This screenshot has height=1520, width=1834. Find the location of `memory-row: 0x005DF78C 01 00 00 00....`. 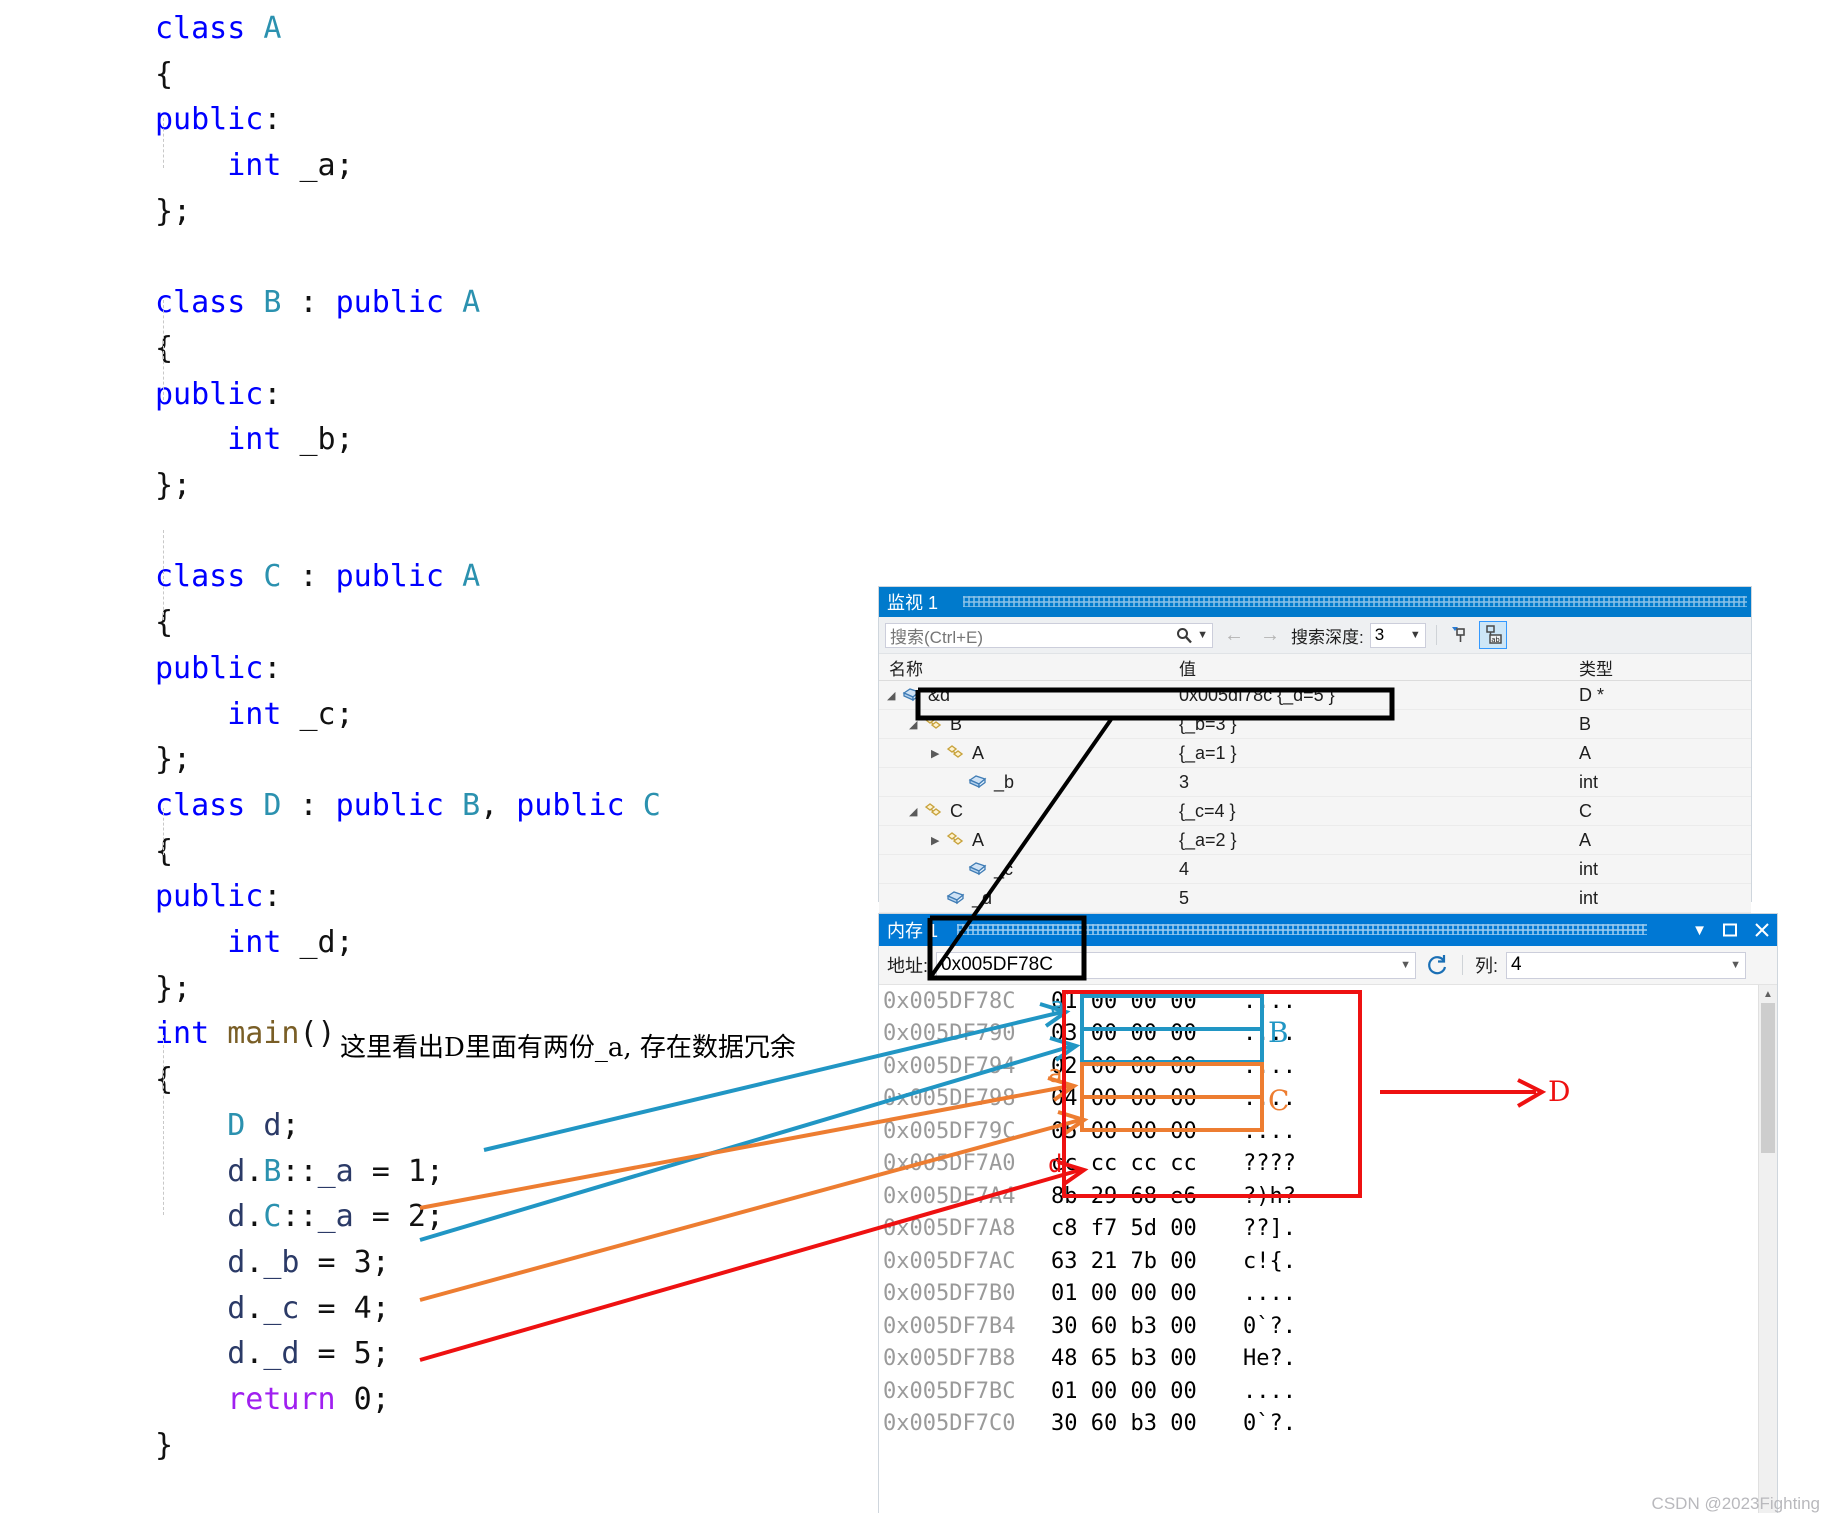

memory-row: 0x005DF78C 01 00 00 00.... is located at coordinates (1328, 1001).